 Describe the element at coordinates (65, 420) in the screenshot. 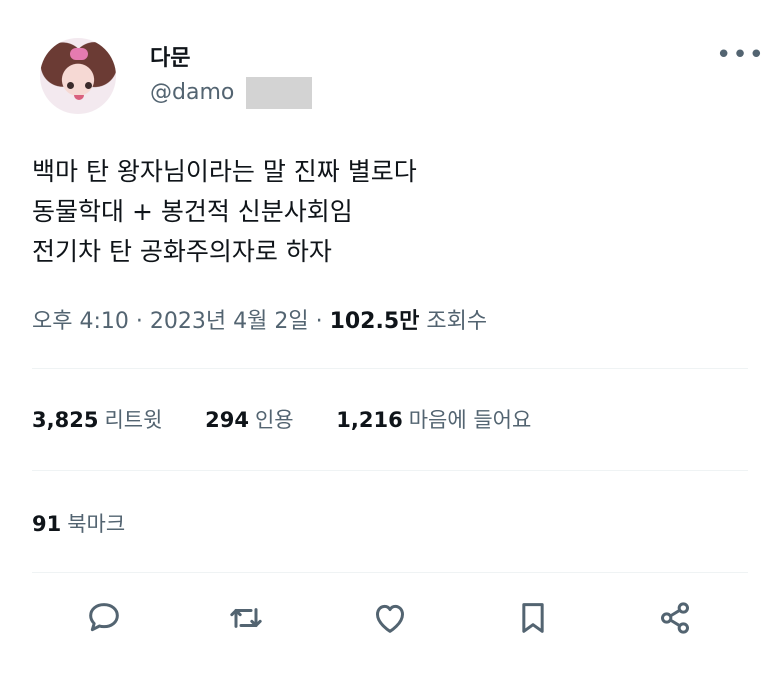

I see `retweets-count: 3,825` at that location.